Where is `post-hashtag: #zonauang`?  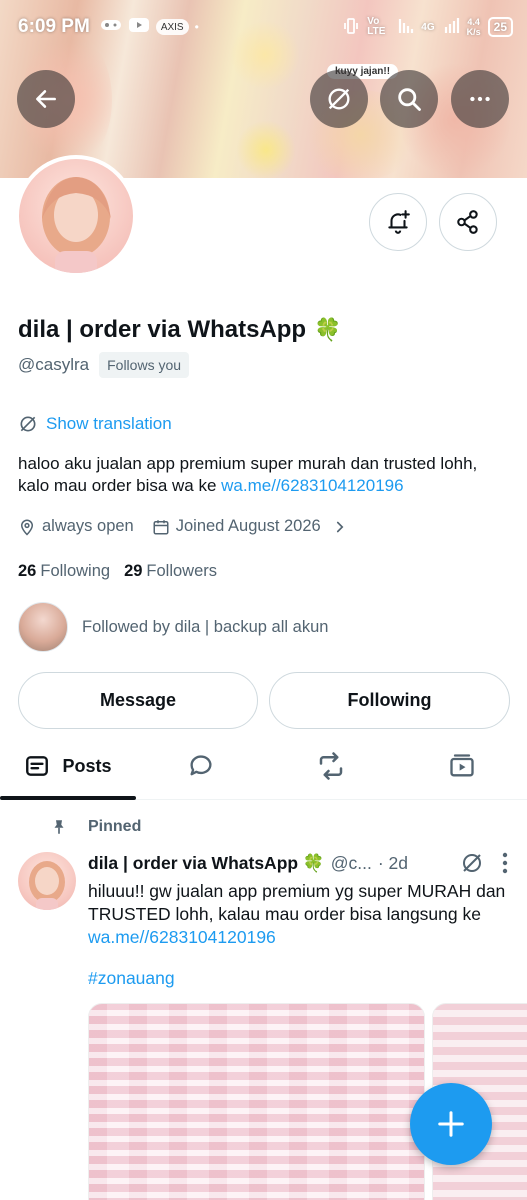
post-hashtag: #zonauang is located at coordinates (131, 978).